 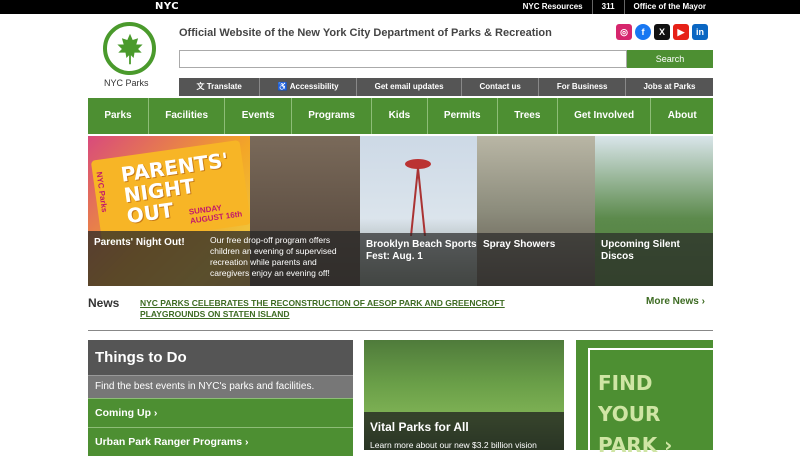 What do you see at coordinates (681, 32) in the screenshot?
I see `youtube-icon: ▶` at bounding box center [681, 32].